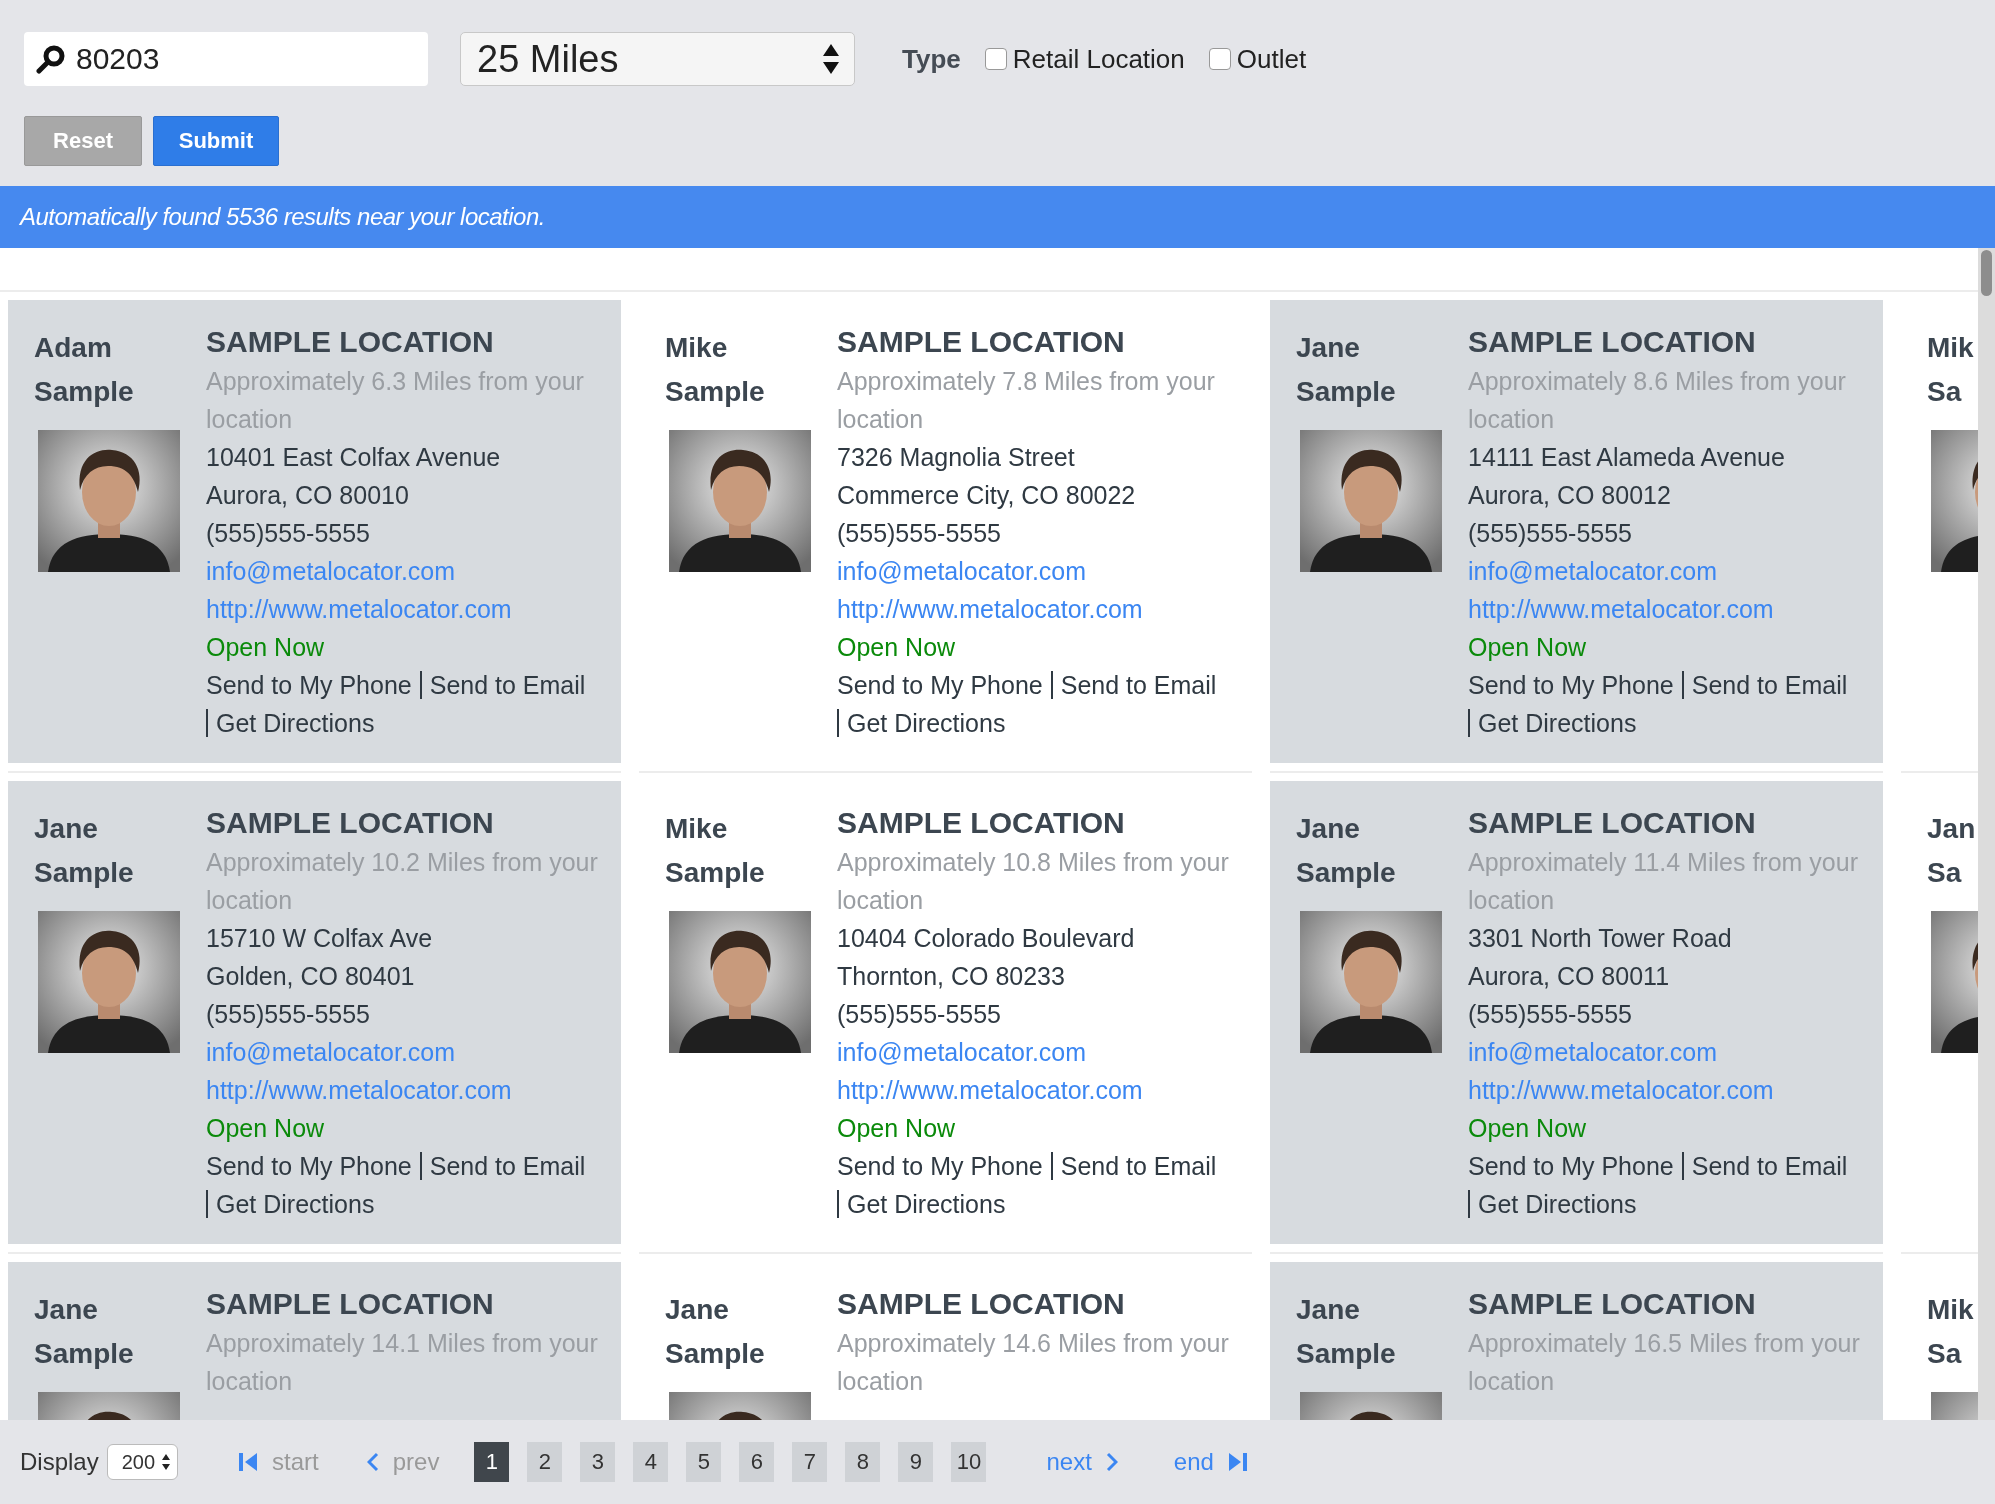 This screenshot has width=1995, height=1504. Describe the element at coordinates (931, 59) in the screenshot. I see `type-label: Type` at that location.